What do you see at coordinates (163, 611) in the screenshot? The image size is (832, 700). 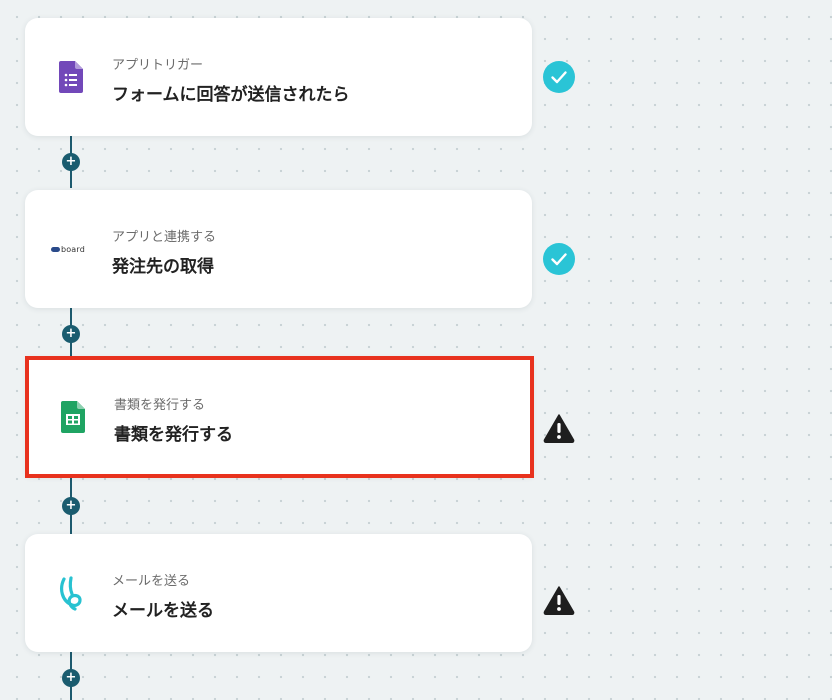 I see `step-title: メールを送る` at bounding box center [163, 611].